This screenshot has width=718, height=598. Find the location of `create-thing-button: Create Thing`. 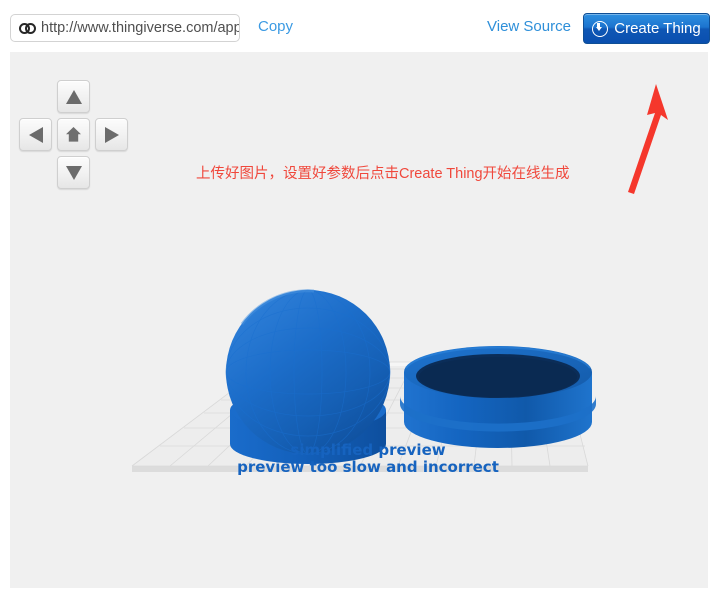

create-thing-button: Create Thing is located at coordinates (646, 28).